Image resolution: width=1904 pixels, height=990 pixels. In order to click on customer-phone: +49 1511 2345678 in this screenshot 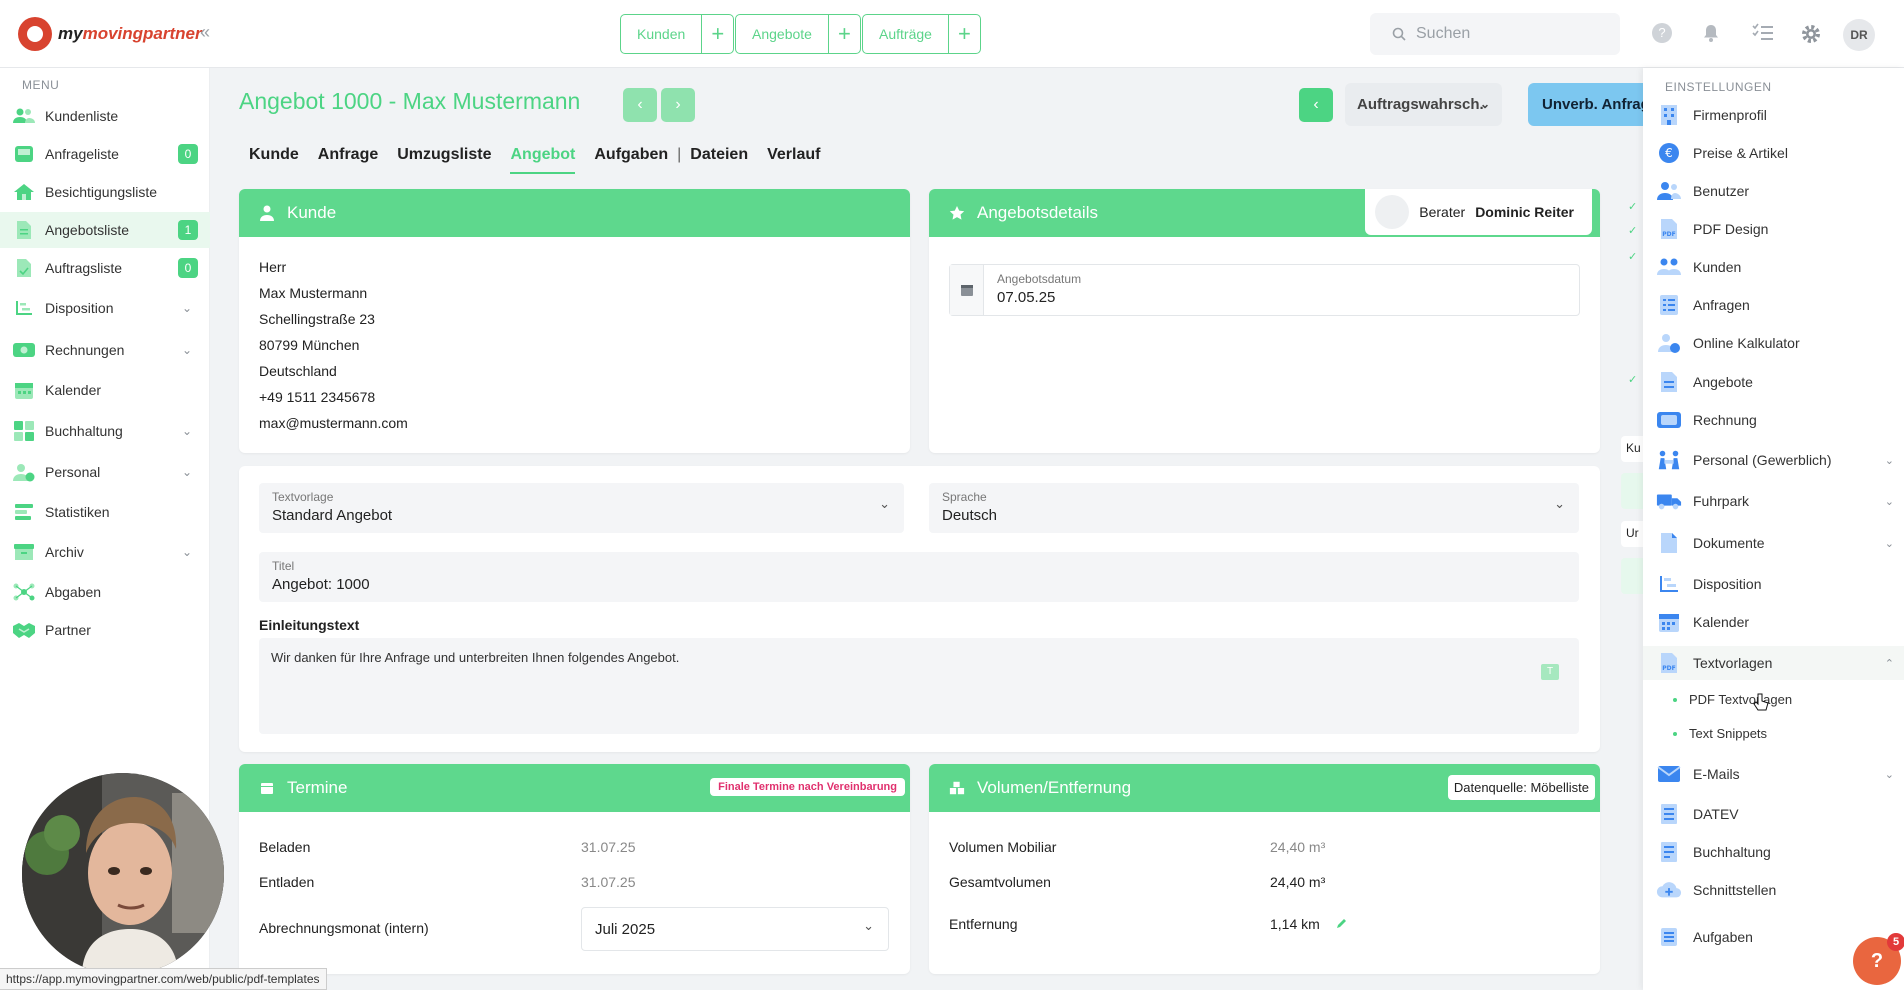, I will do `click(333, 397)`.